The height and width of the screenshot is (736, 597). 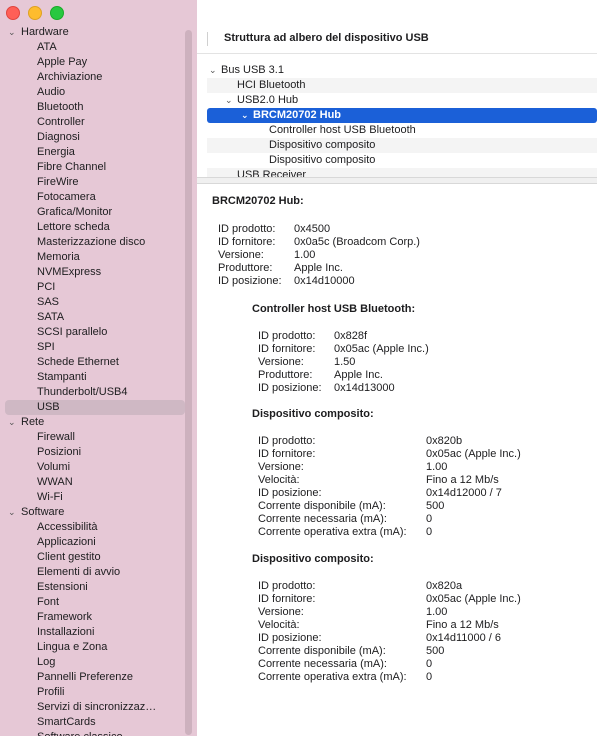 What do you see at coordinates (95, 92) in the screenshot?
I see `sidebar-item: Audio` at bounding box center [95, 92].